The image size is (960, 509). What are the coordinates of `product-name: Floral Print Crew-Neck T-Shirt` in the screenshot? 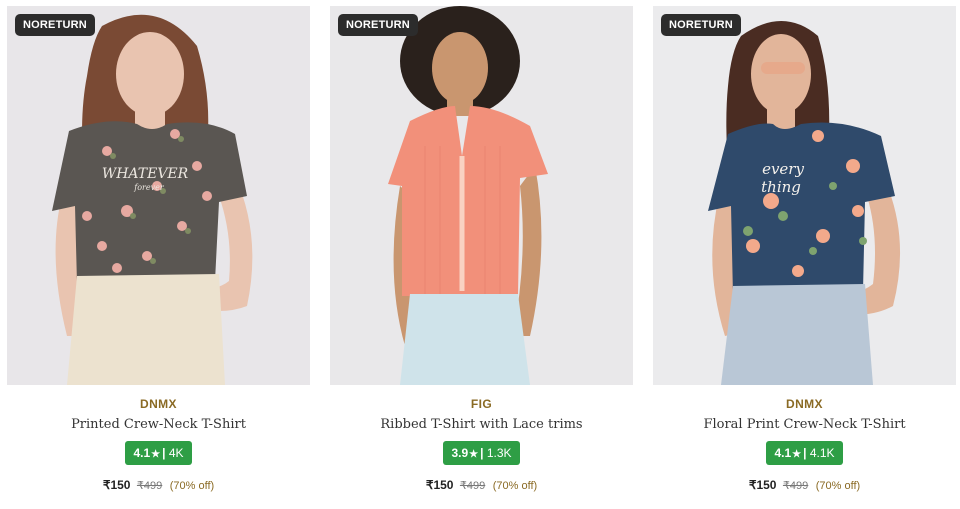 It's located at (804, 424).